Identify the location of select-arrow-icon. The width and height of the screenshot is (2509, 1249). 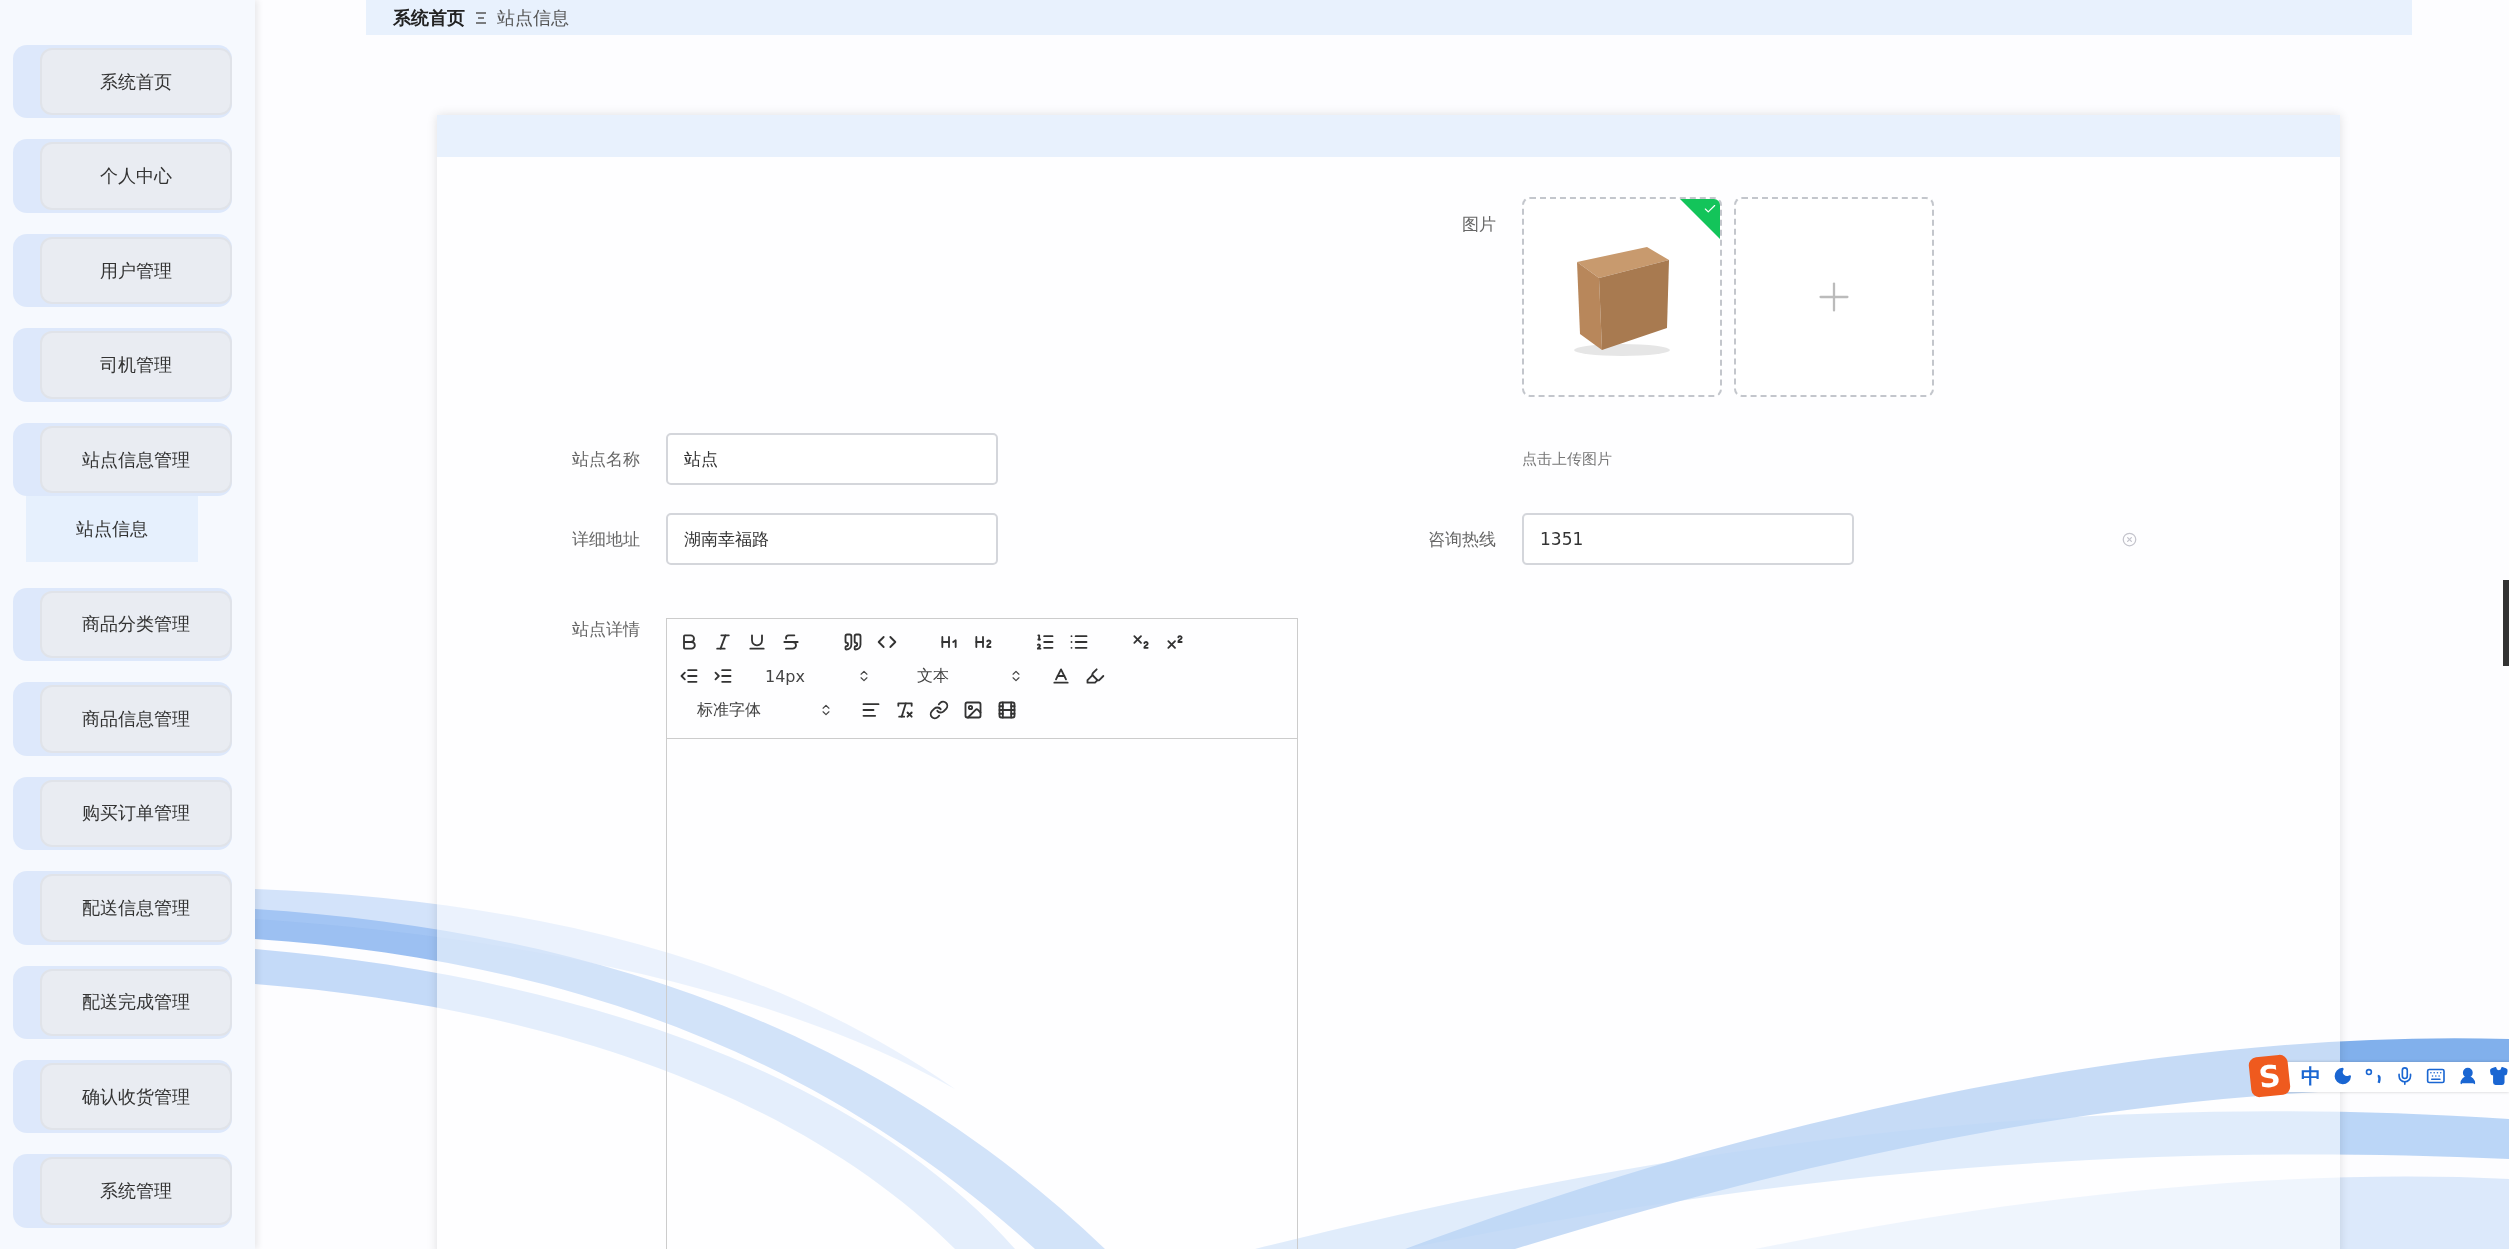
(1016, 676).